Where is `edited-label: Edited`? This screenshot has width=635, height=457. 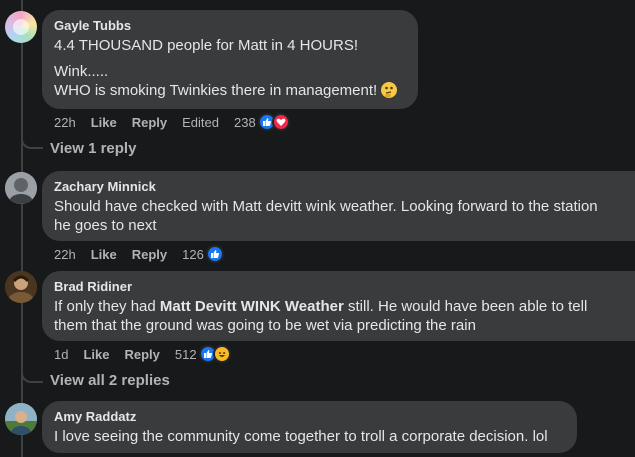 edited-label: Edited is located at coordinates (200, 122).